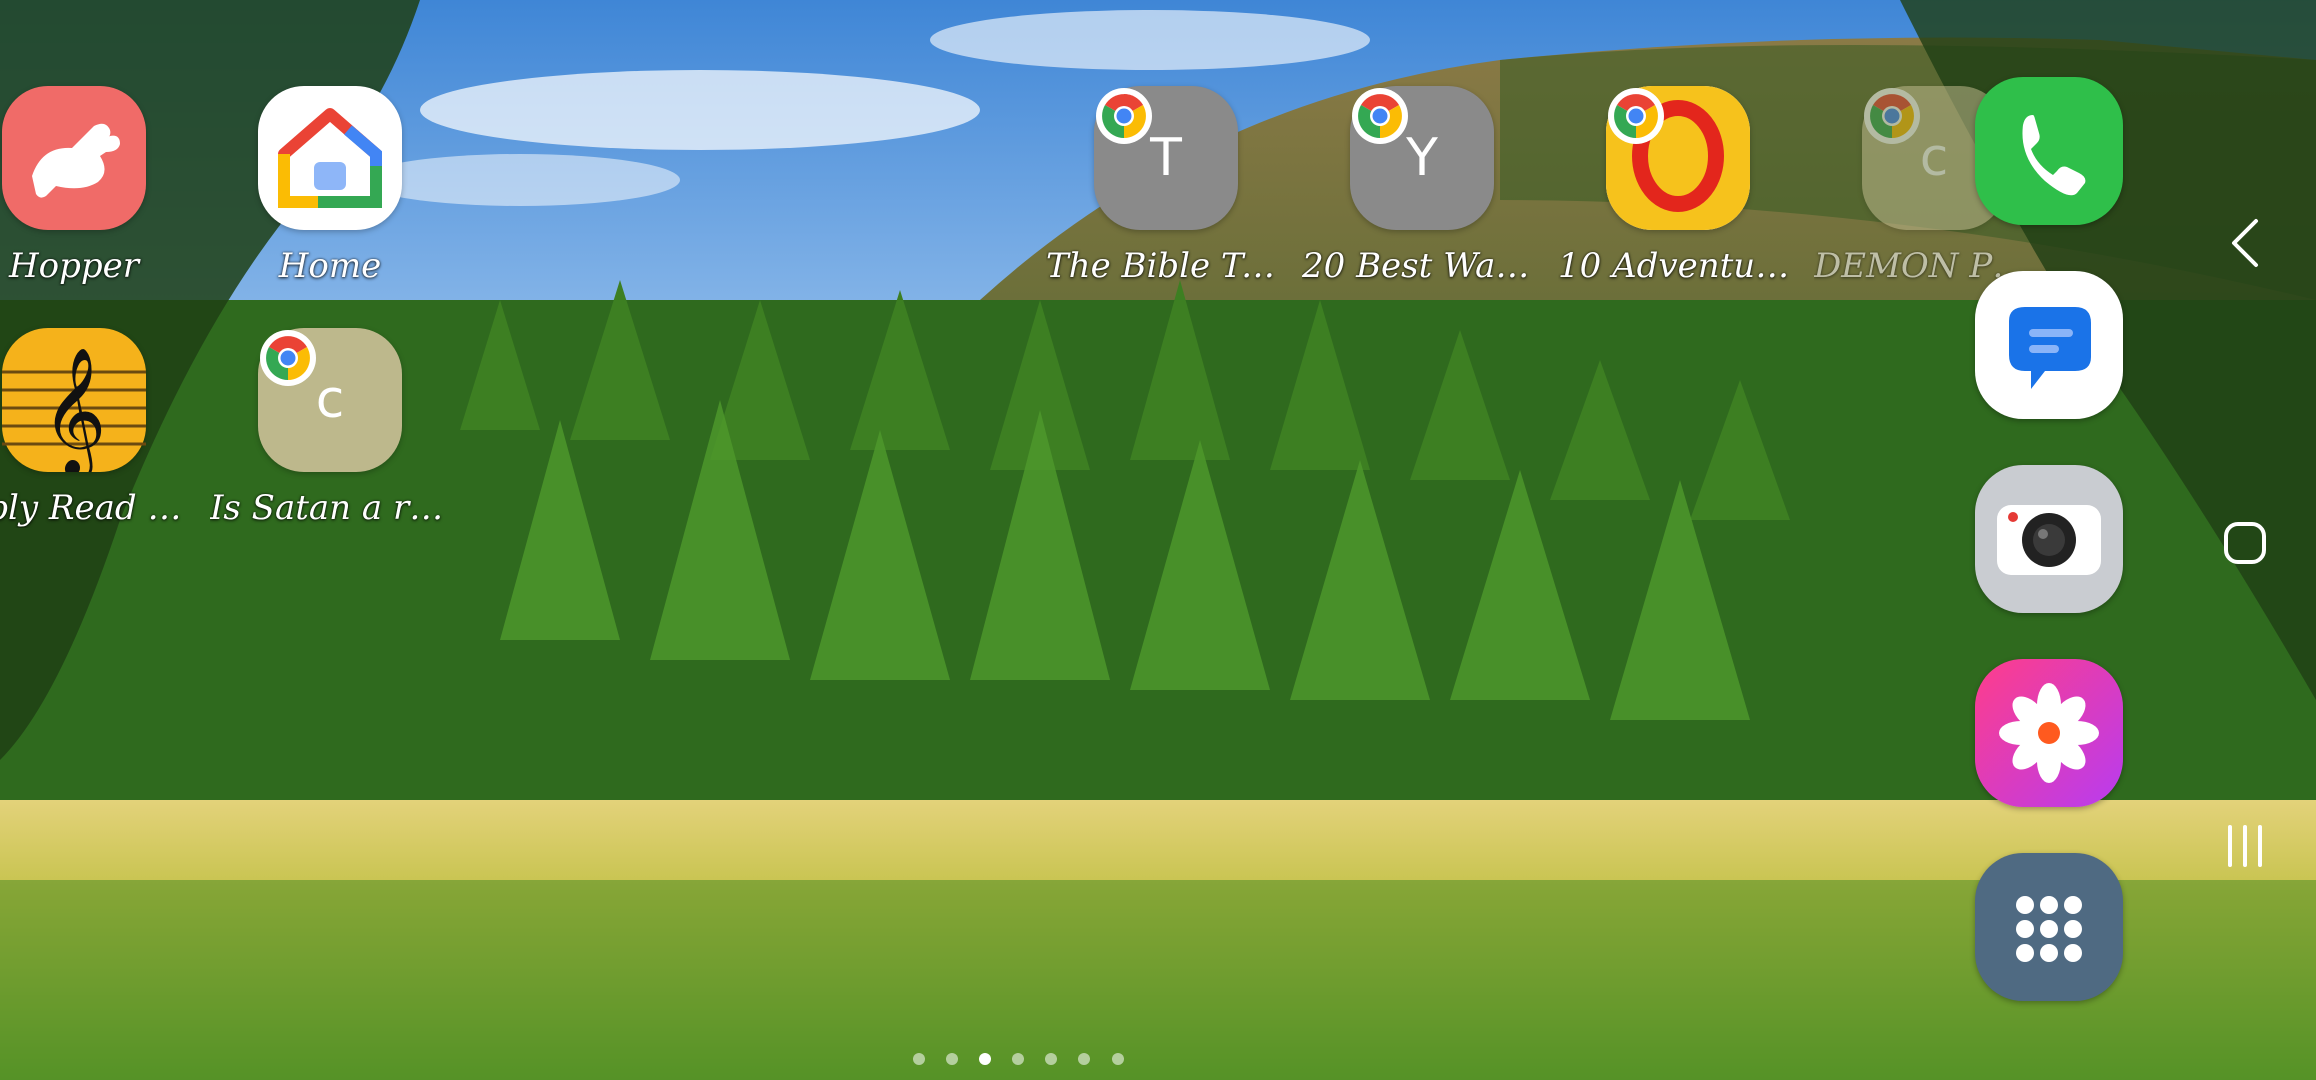 This screenshot has width=2316, height=1080. What do you see at coordinates (1422, 158) in the screenshot?
I see `letter-y-icon: Y` at bounding box center [1422, 158].